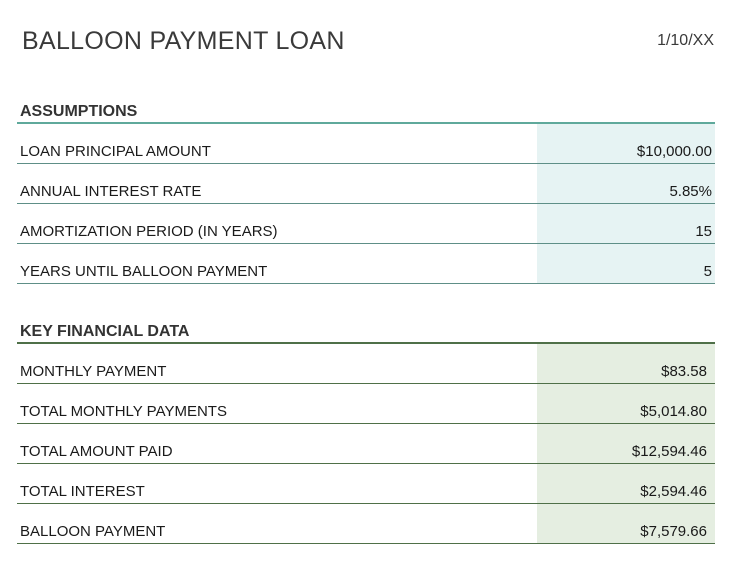 The width and height of the screenshot is (730, 561). What do you see at coordinates (111, 191) in the screenshot?
I see `row-label: ANNUAL INTEREST RATE` at bounding box center [111, 191].